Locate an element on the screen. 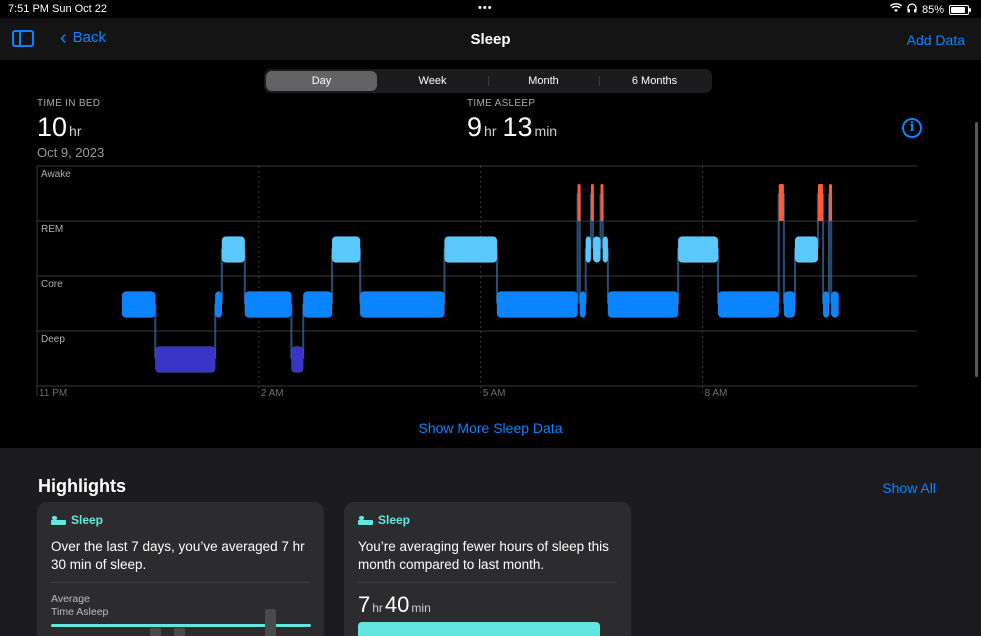 This screenshot has width=981, height=636. time-asleep-hours-unit: hr is located at coordinates (490, 131).